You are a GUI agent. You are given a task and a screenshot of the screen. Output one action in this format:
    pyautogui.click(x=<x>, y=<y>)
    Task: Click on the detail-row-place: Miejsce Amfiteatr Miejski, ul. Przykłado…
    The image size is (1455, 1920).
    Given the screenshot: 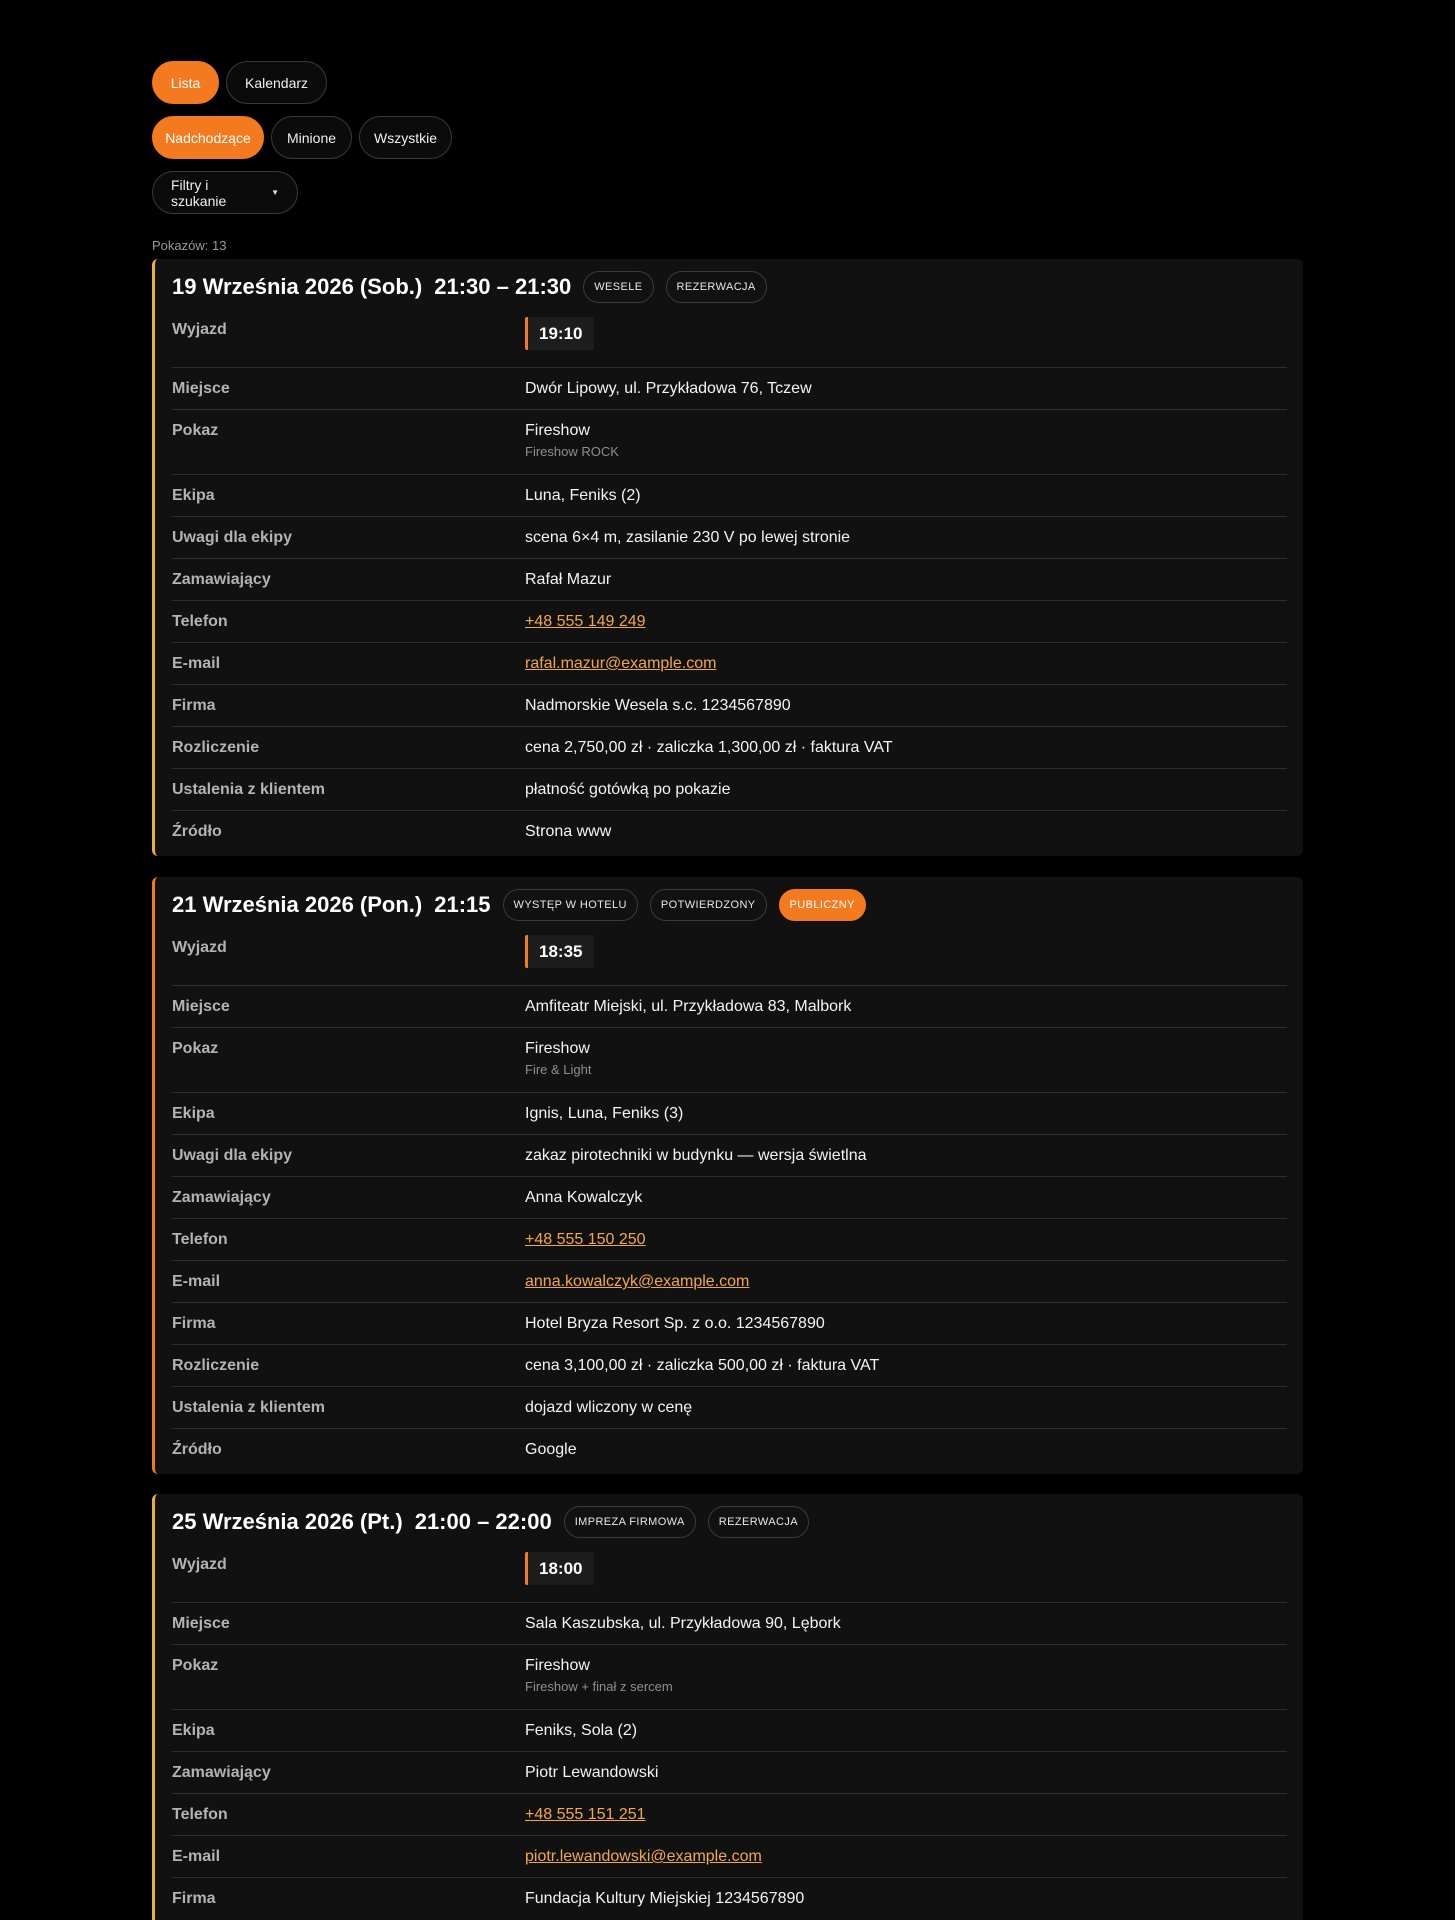 What is the action you would take?
    pyautogui.click(x=729, y=1007)
    